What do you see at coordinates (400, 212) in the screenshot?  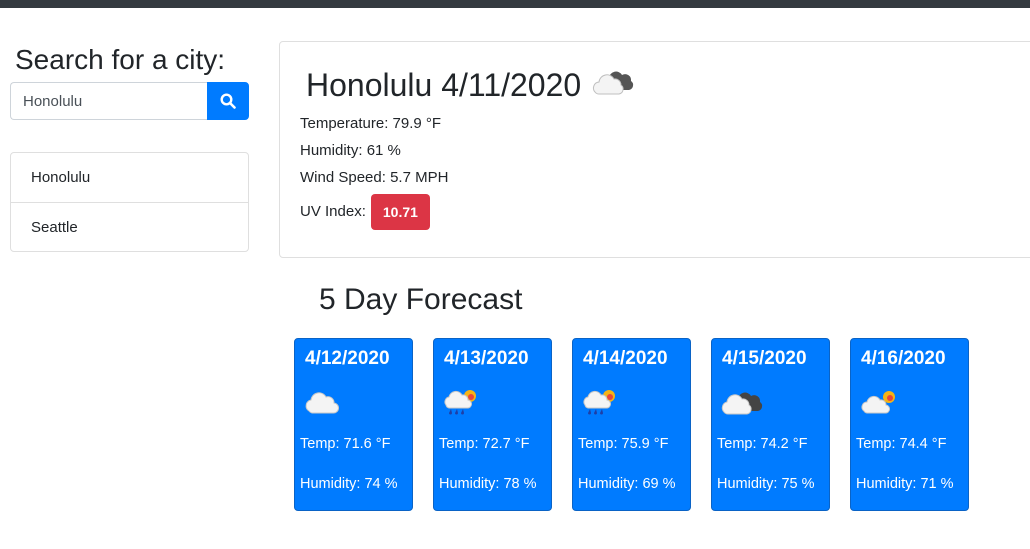 I see `uv-index-badge: 10.71` at bounding box center [400, 212].